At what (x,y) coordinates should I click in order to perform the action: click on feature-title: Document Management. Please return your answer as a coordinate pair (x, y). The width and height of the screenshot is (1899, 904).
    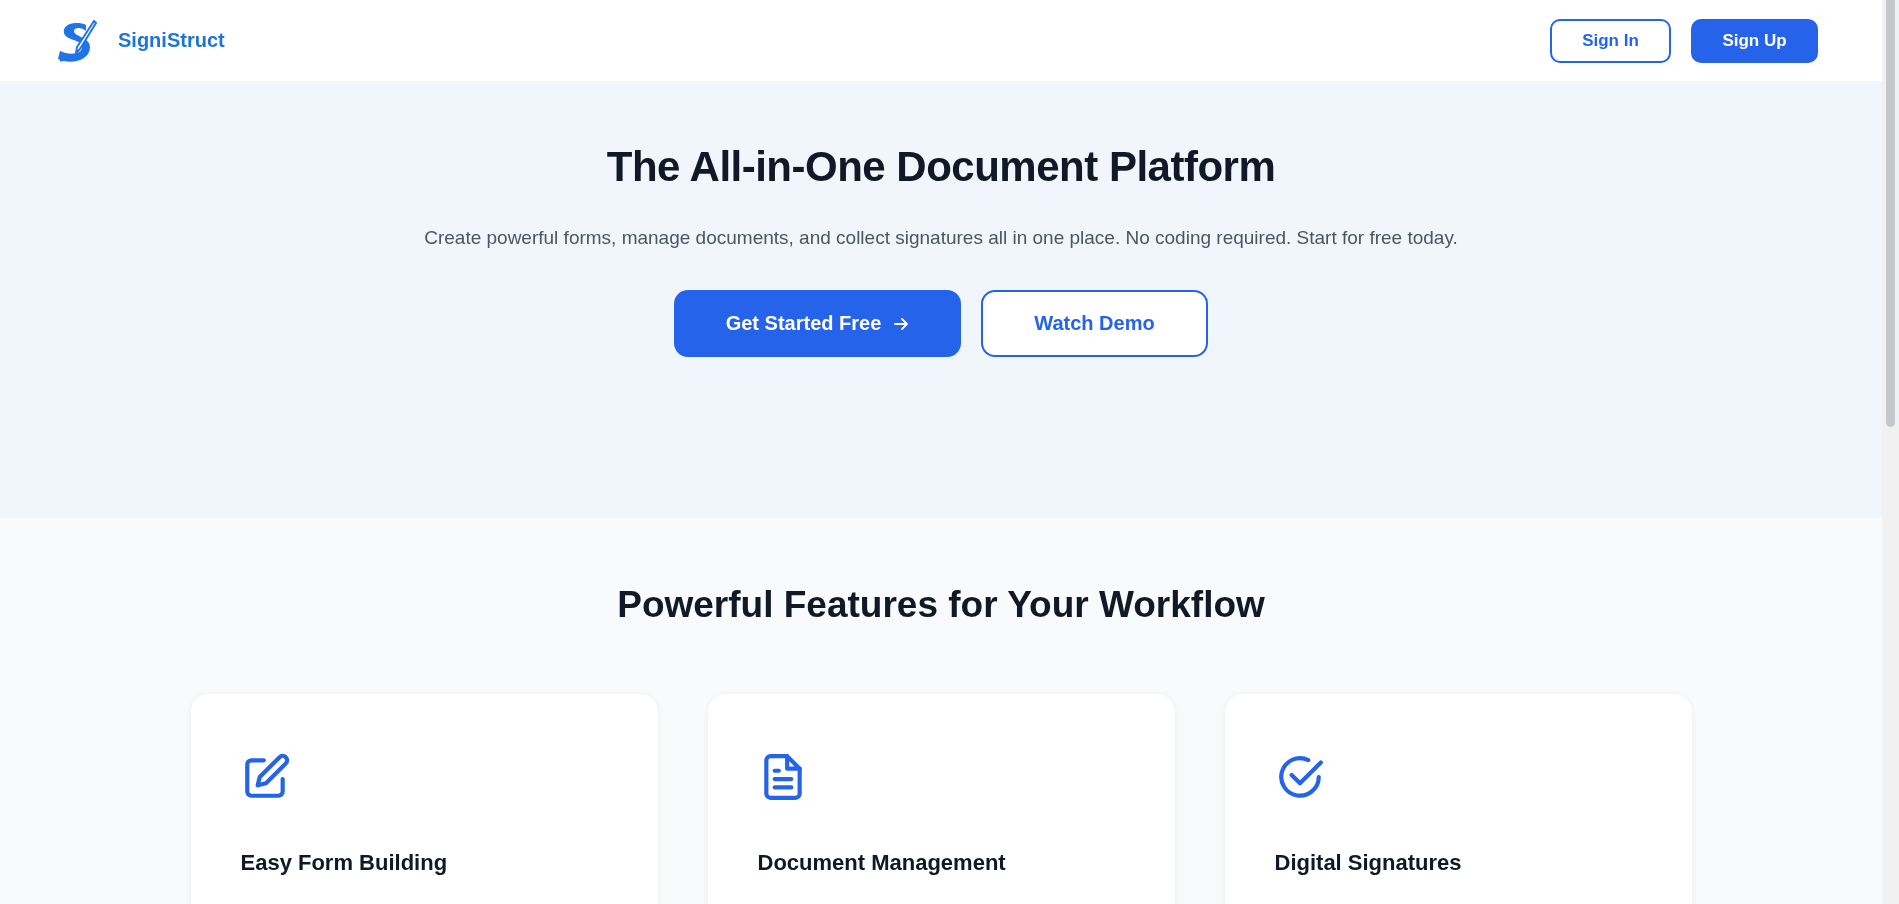
    Looking at the image, I should click on (882, 863).